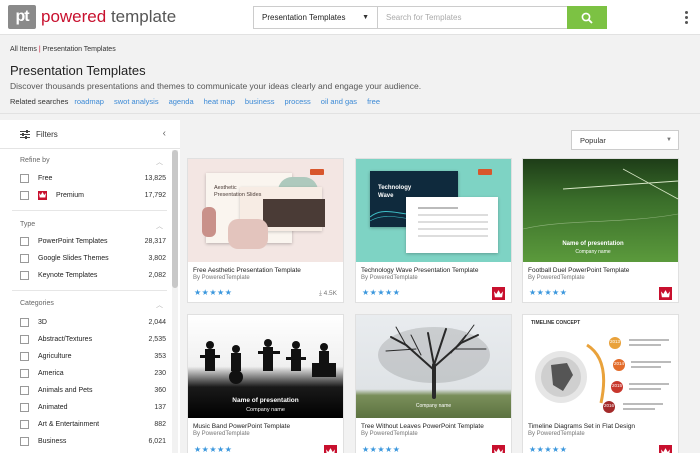  What do you see at coordinates (42, 322) in the screenshot?
I see `filter-label: 3D` at bounding box center [42, 322].